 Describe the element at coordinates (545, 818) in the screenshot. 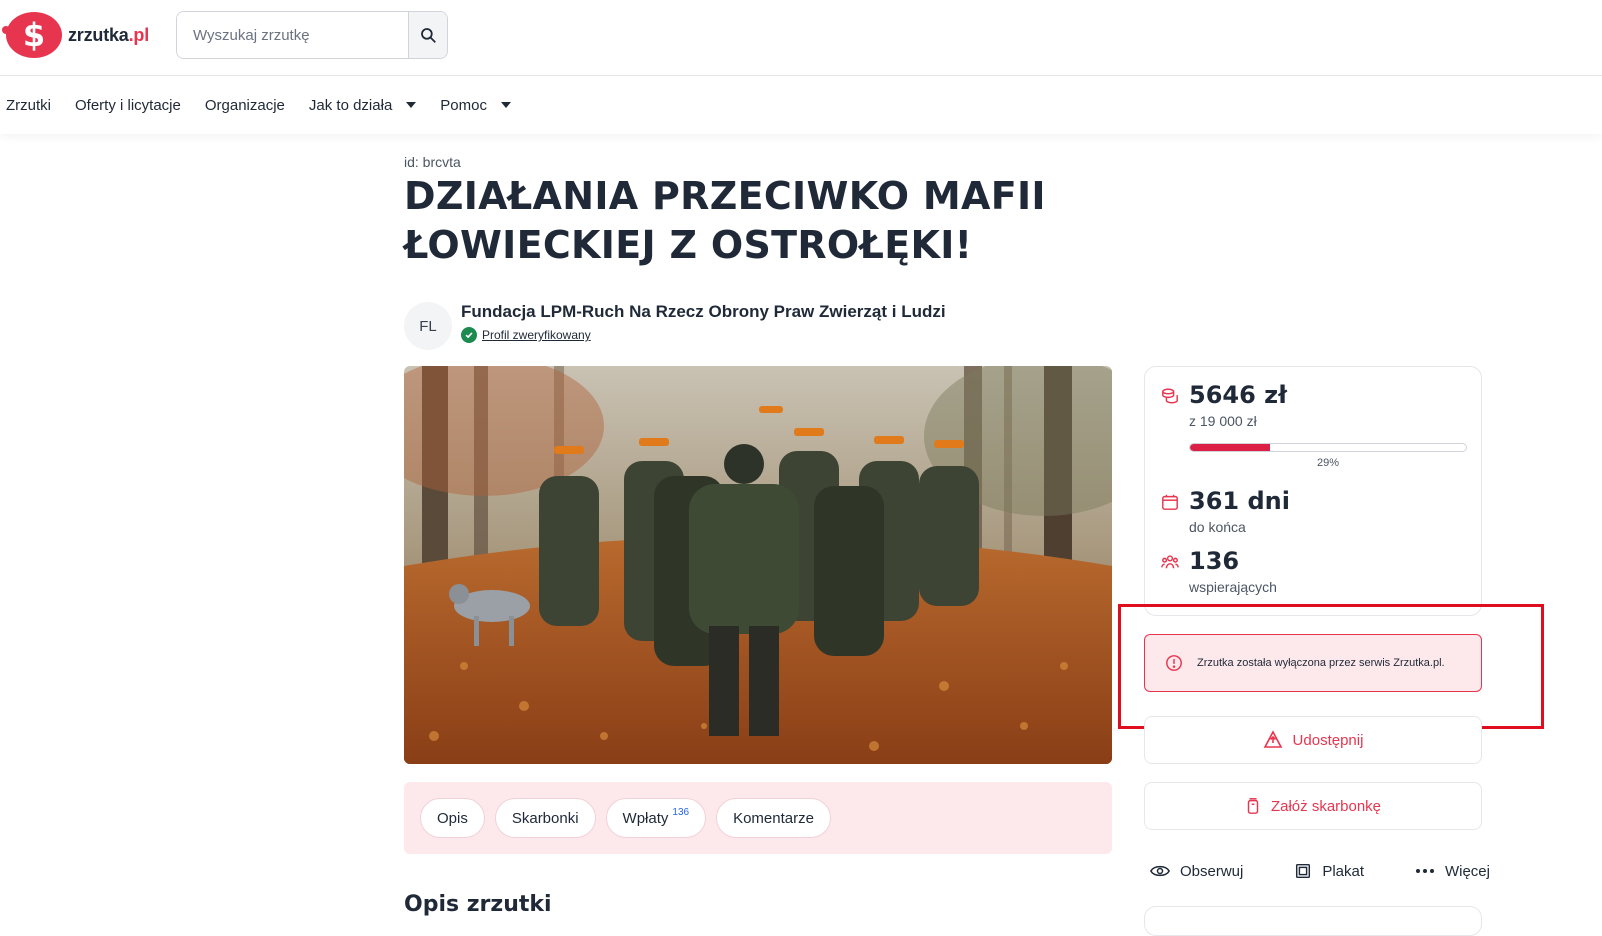

I see `tab-skarbonki: Skarbonki` at that location.